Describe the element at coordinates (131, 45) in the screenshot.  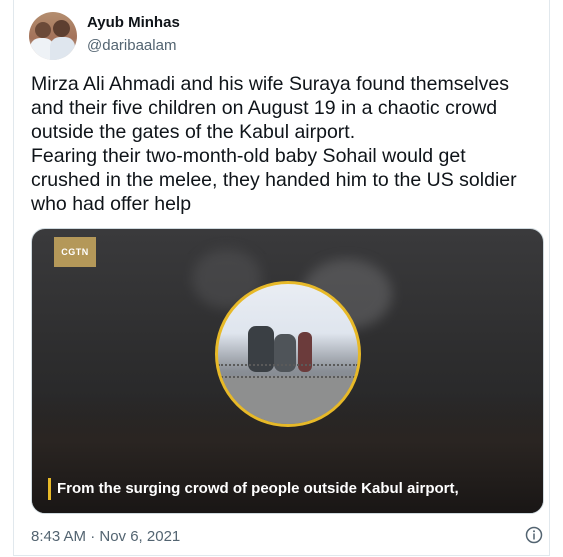
I see `author-handle: @daribaalam` at that location.